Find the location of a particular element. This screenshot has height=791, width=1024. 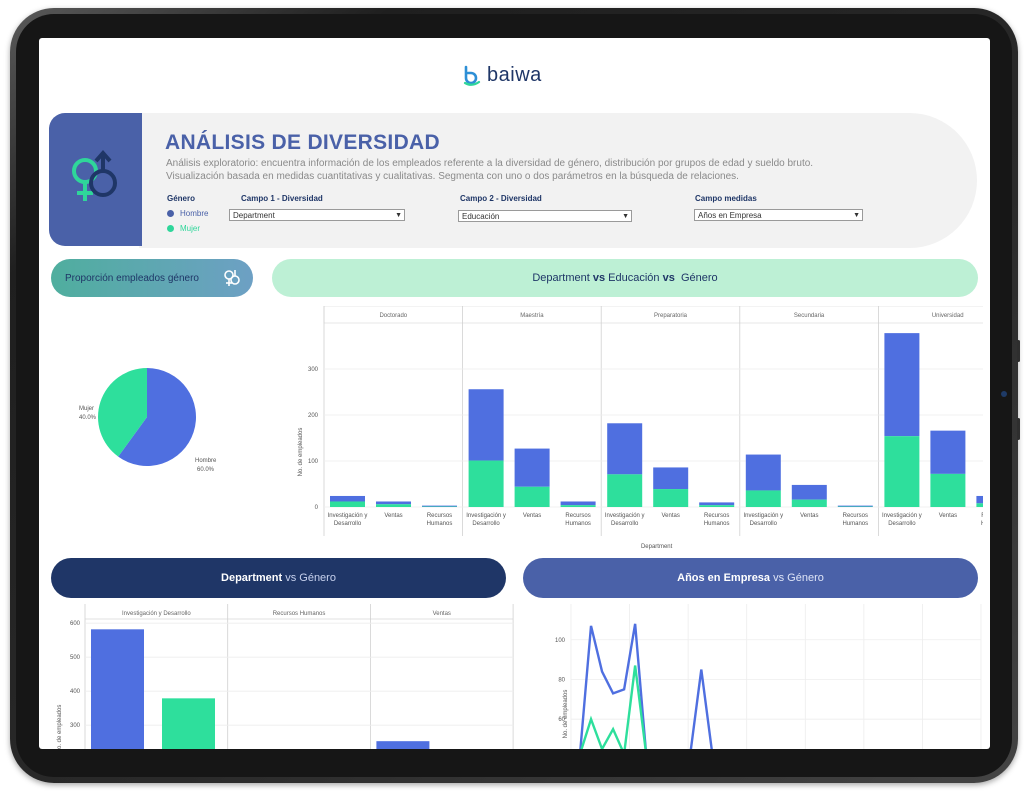

dept-edu-title-c: Género is located at coordinates (697, 278).